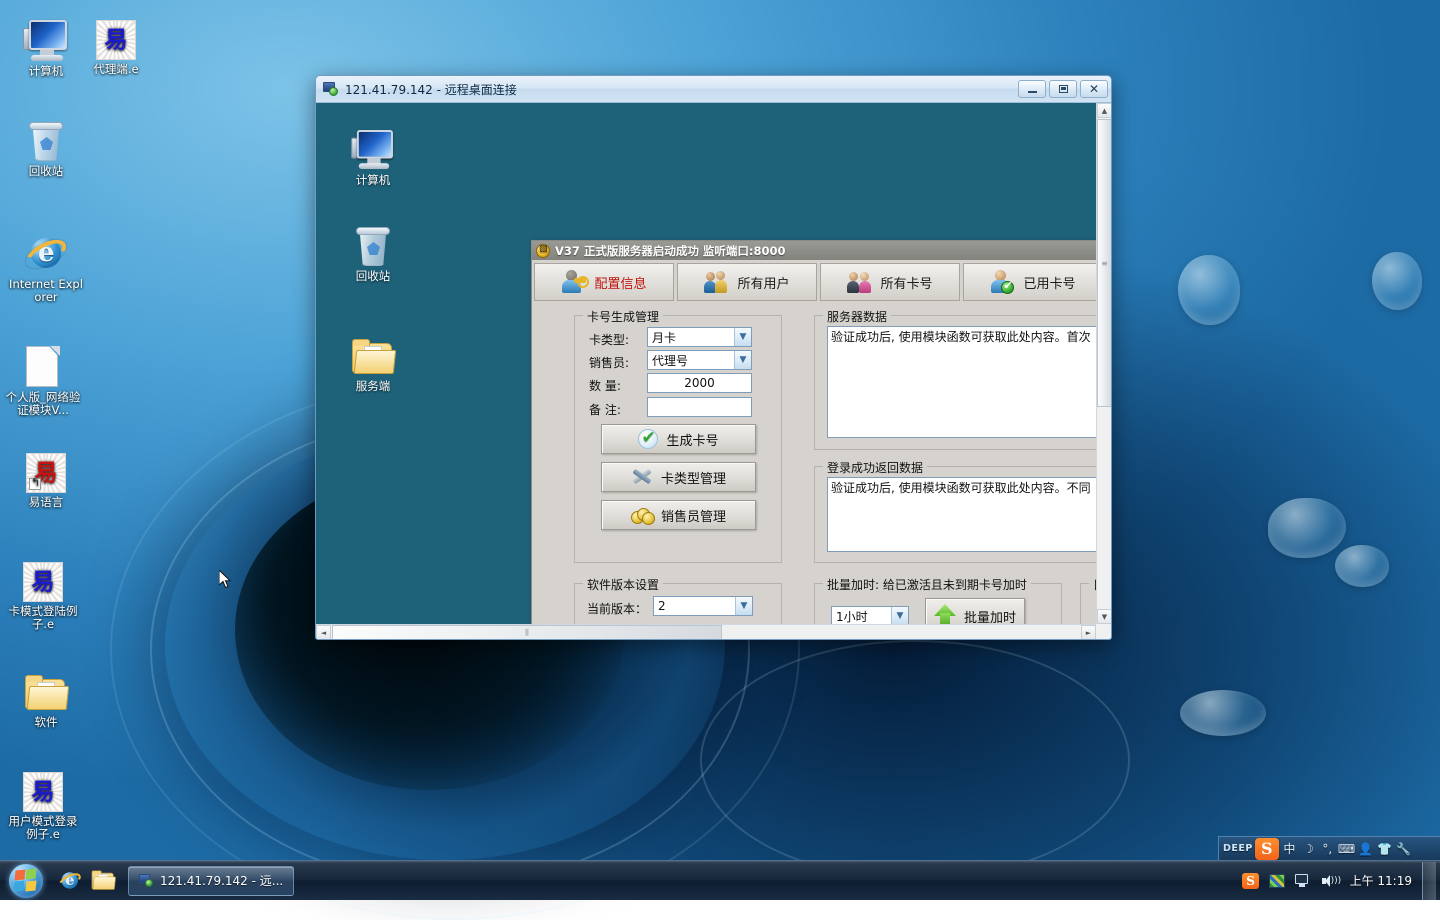  I want to click on system-tray: S ))) 上午 11:19, so click(1339, 880).